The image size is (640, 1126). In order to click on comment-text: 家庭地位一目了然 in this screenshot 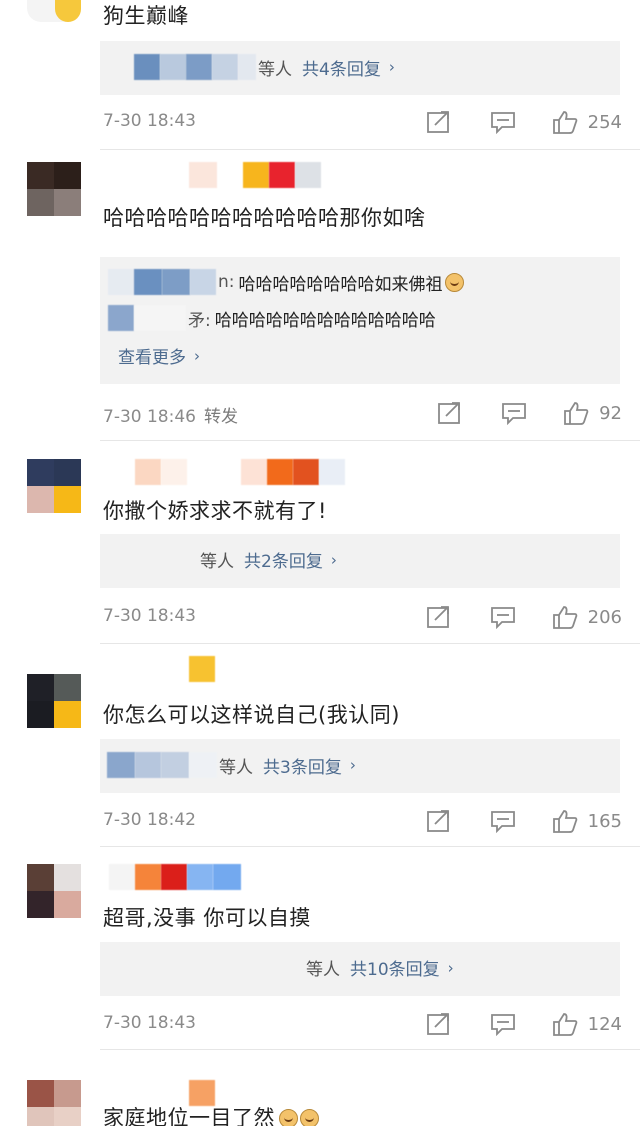, I will do `click(211, 1114)`.